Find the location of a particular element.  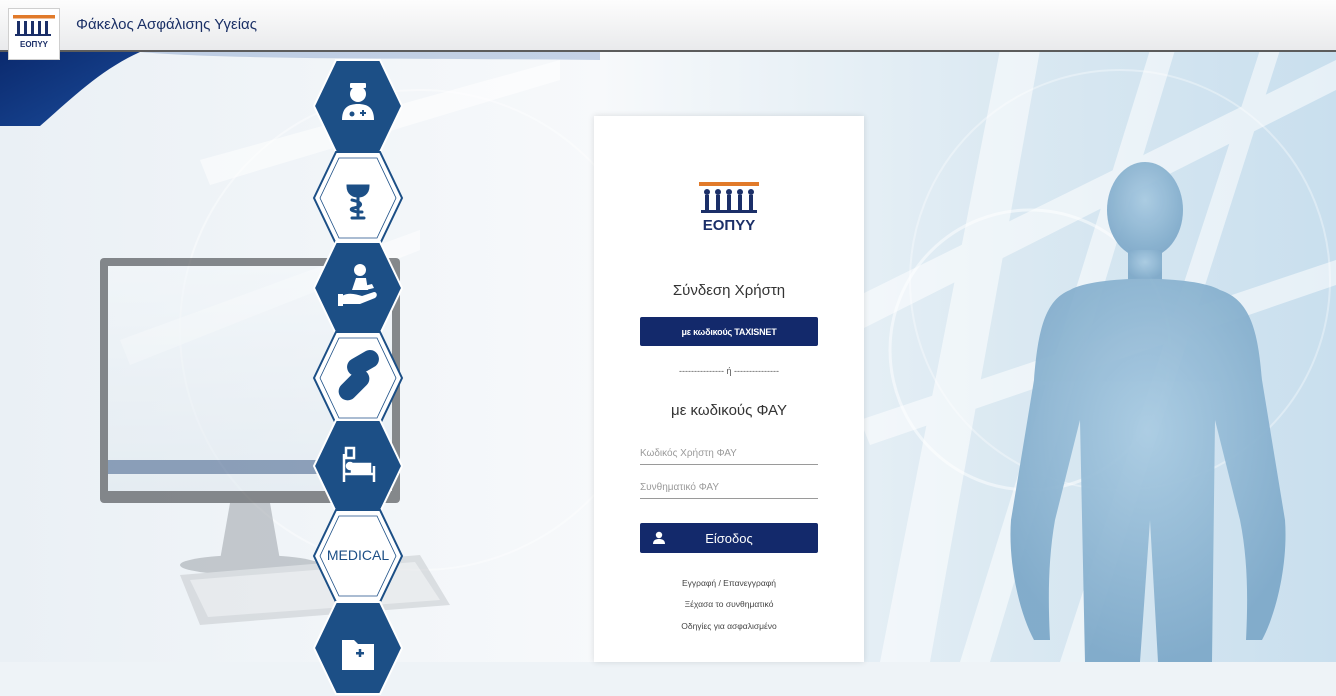

hex-hospital-button is located at coordinates (358, 466).